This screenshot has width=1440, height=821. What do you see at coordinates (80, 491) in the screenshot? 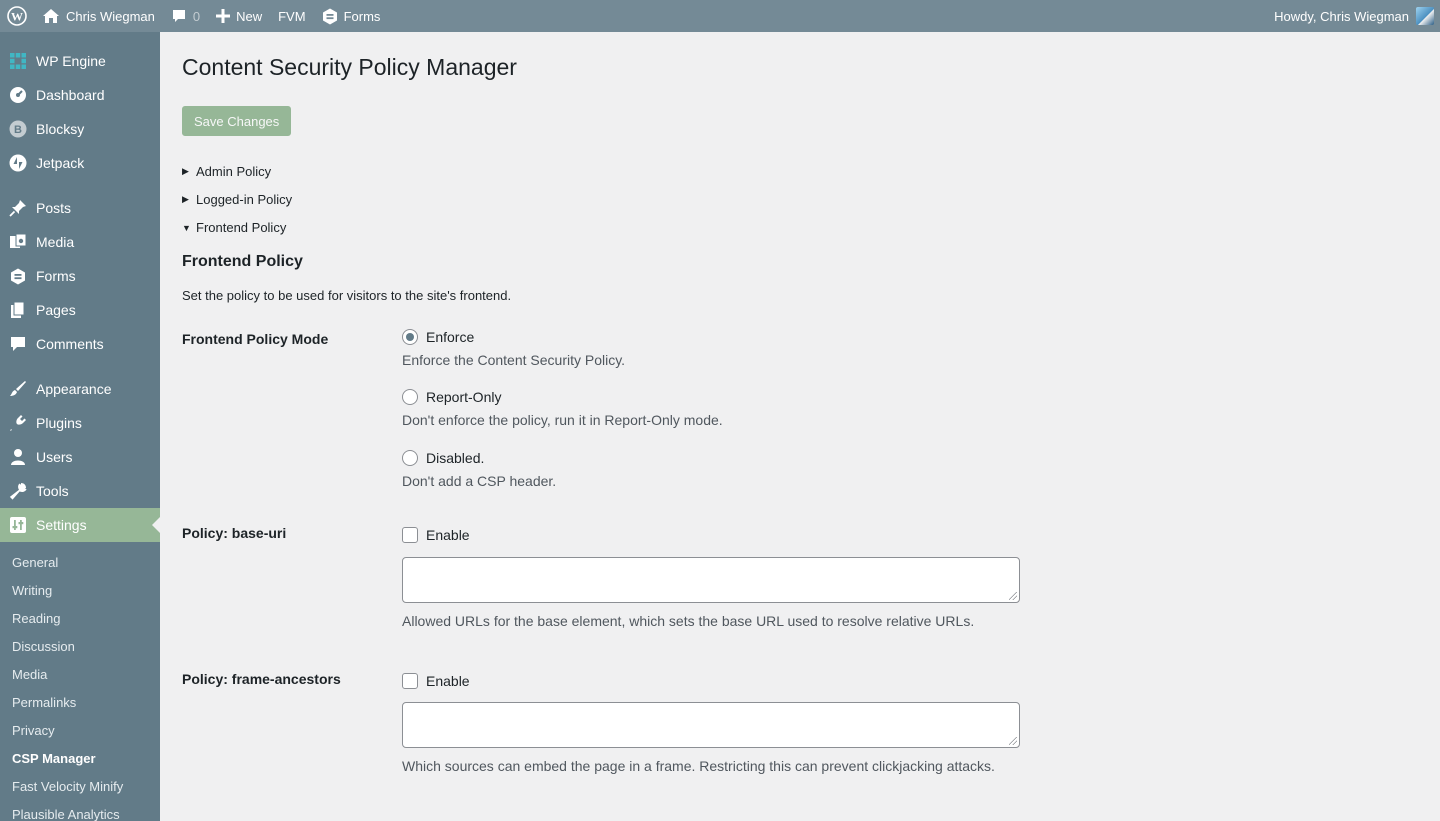
I see `sidebar-item-tools: Tools` at bounding box center [80, 491].